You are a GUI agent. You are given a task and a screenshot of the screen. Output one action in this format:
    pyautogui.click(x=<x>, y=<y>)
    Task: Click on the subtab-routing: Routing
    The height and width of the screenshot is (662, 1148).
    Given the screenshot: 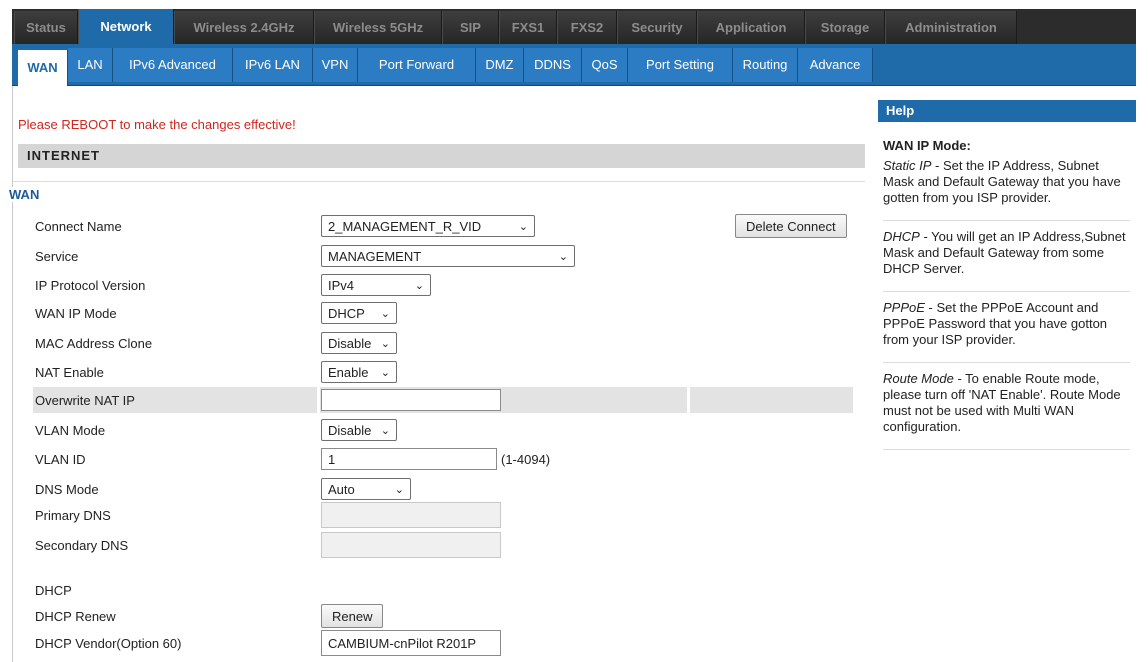 What is the action you would take?
    pyautogui.click(x=765, y=64)
    